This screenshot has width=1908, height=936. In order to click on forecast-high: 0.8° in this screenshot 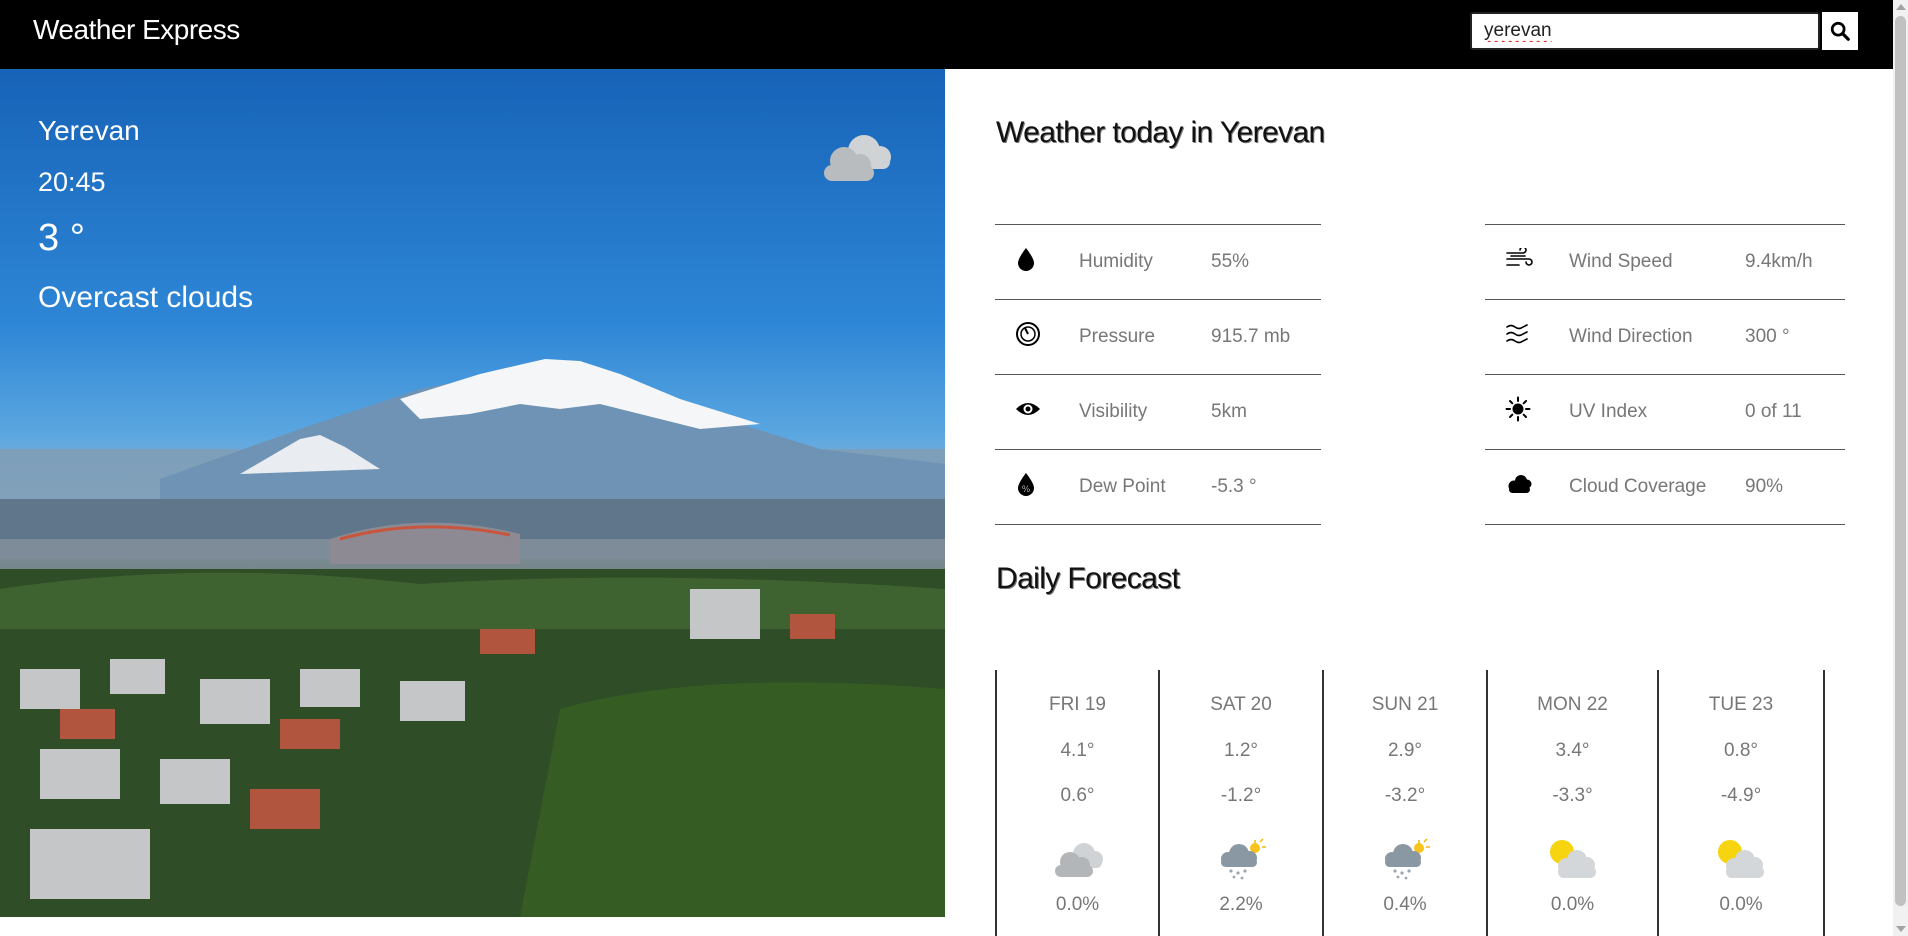, I will do `click(1740, 750)`.